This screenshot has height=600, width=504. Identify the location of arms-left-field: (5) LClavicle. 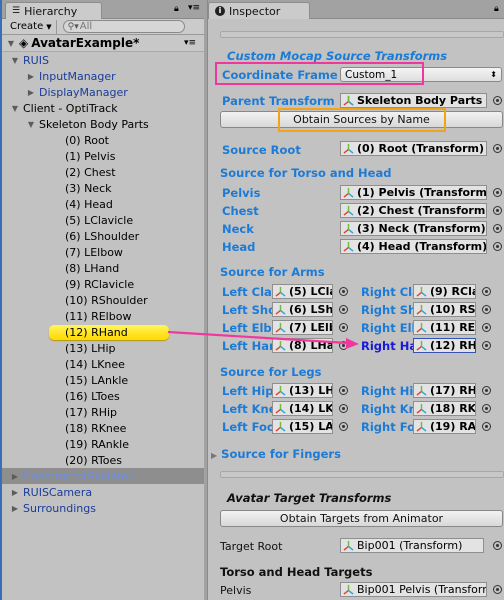
(302, 291).